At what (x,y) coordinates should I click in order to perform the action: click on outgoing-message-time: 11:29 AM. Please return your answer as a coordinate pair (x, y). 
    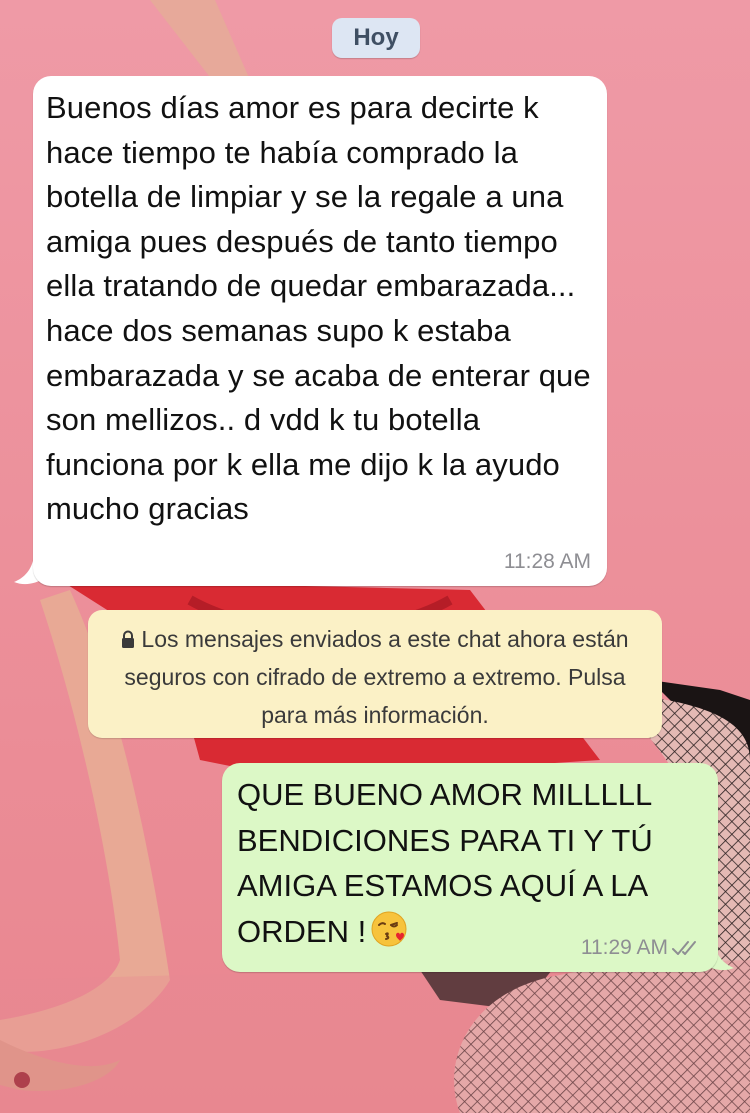
    Looking at the image, I should click on (624, 947).